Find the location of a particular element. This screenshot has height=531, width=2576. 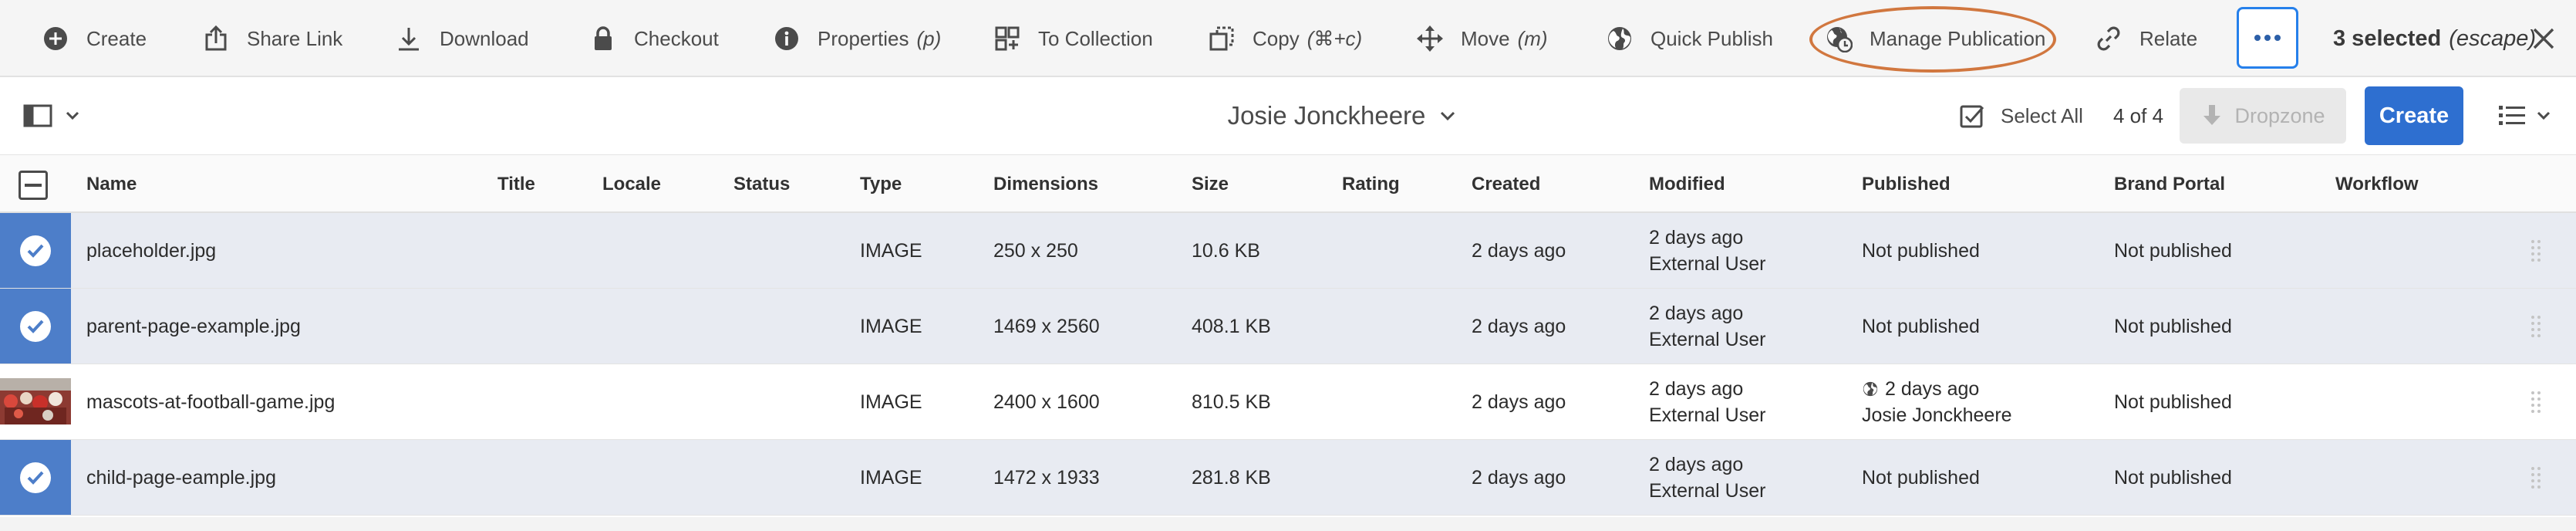

cell-name: parent-page-example.jpg is located at coordinates (193, 326).